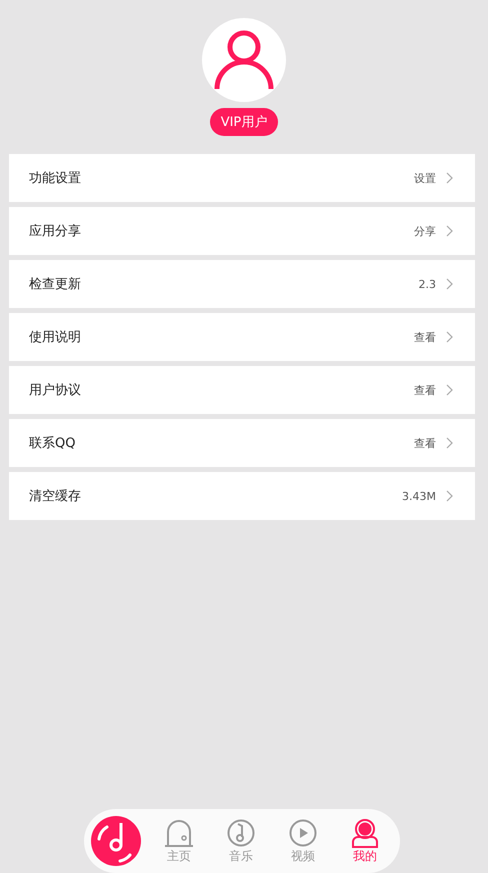  I want to click on nav-tab: 我的, so click(365, 841).